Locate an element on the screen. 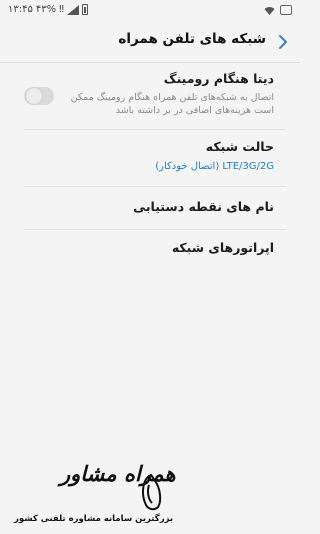  time-text: ۱۳:۴۵ is located at coordinates (20, 9).